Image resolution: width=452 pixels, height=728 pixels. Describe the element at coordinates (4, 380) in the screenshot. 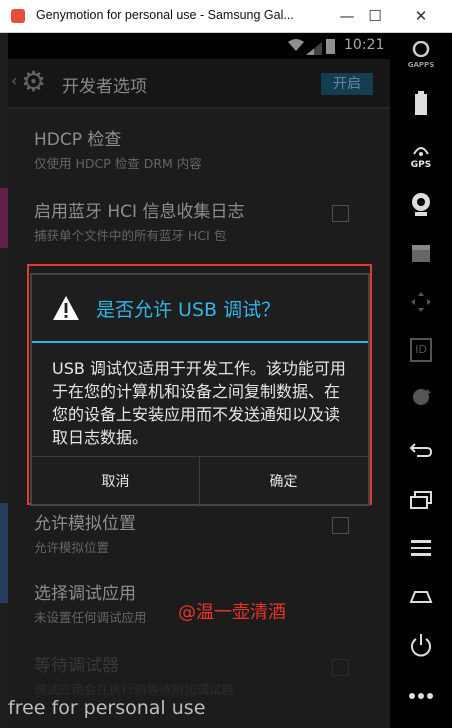

I see `background-window-strip` at that location.